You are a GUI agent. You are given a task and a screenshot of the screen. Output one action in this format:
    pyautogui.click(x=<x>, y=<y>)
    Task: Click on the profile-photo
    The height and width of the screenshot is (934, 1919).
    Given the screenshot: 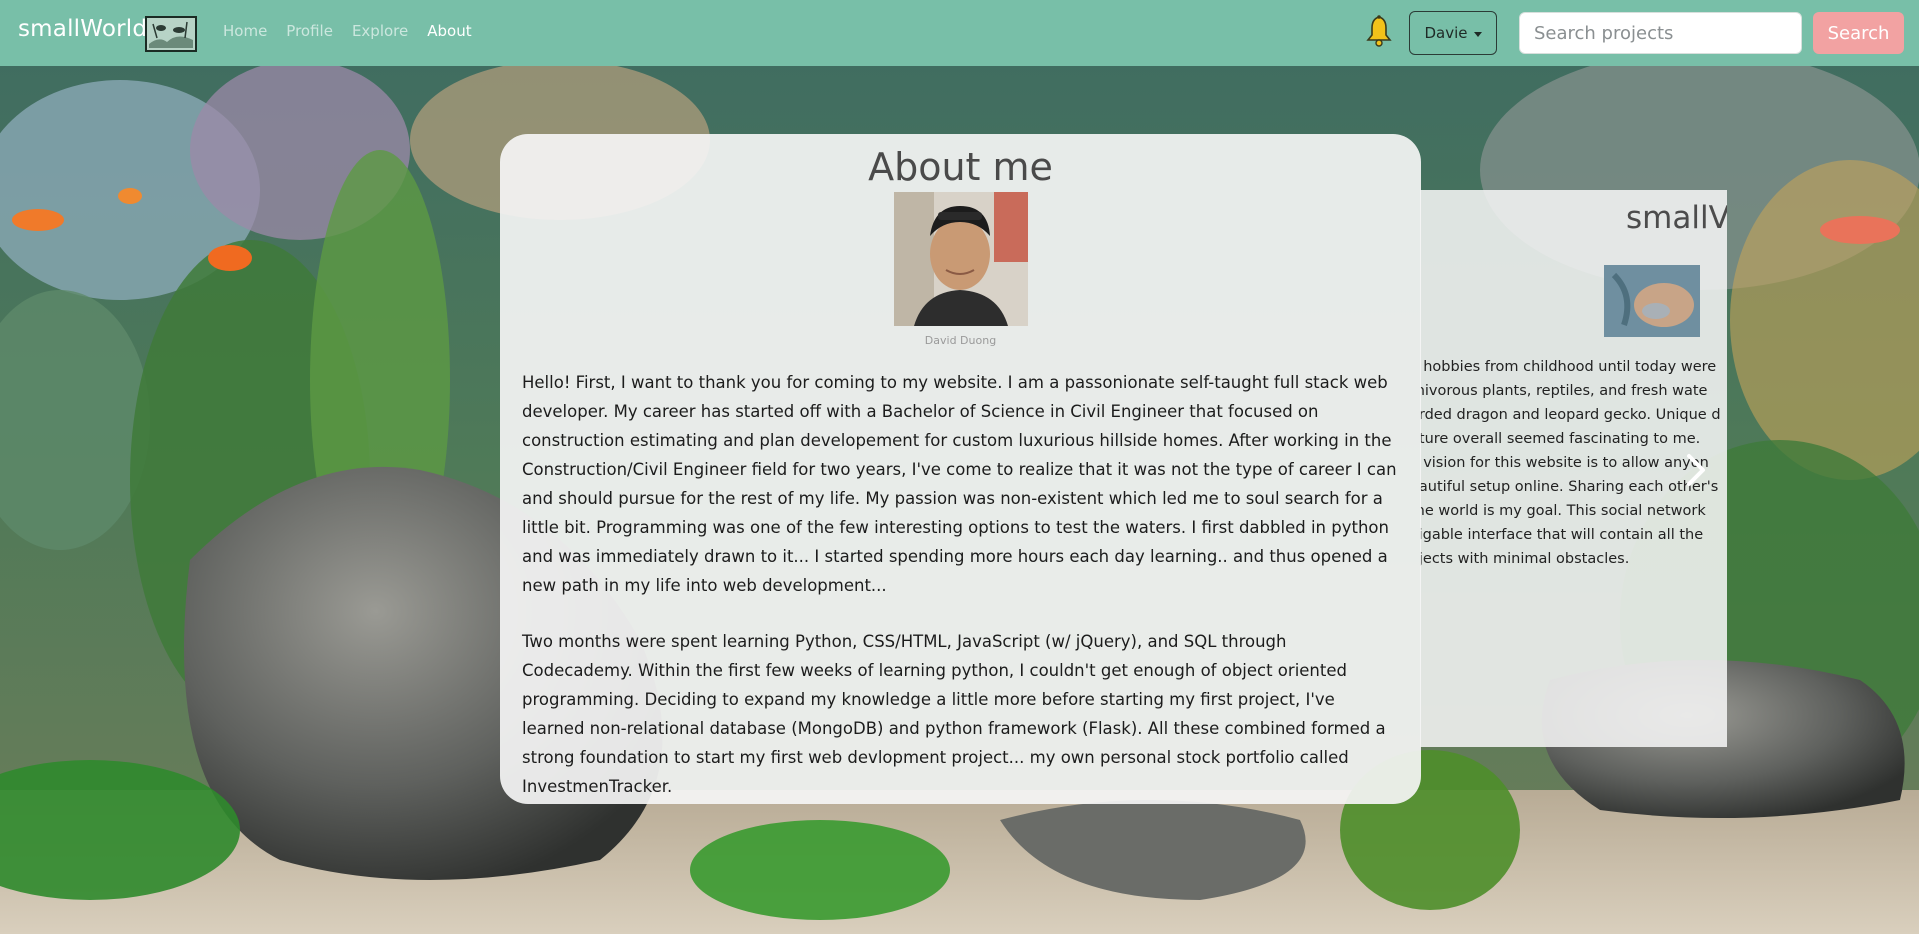 What is the action you would take?
    pyautogui.click(x=961, y=259)
    